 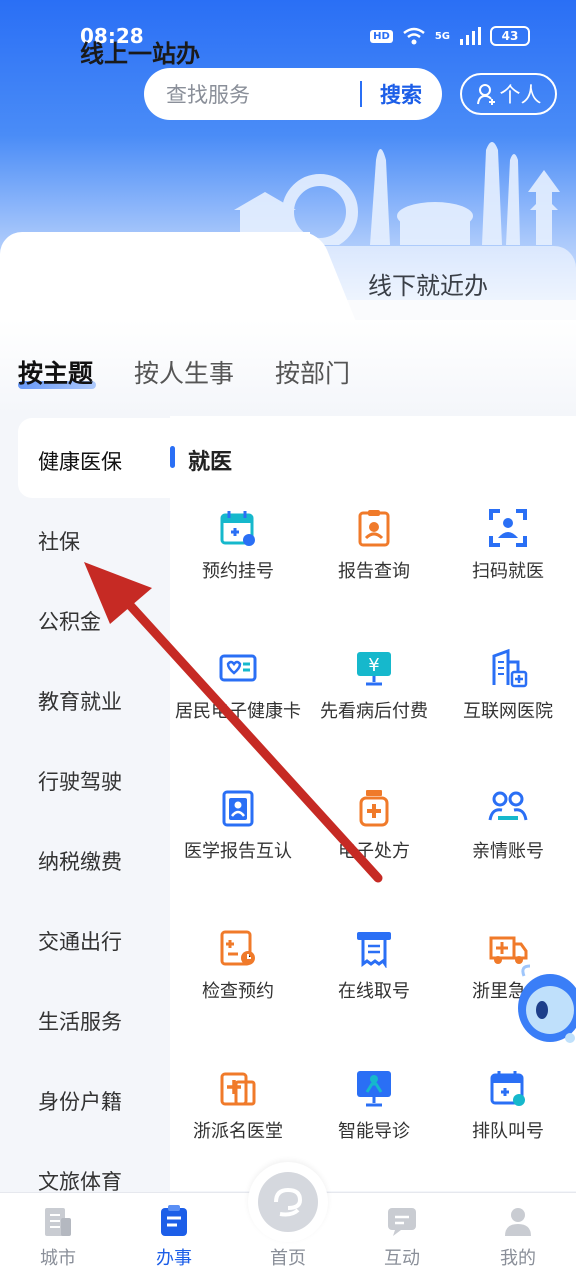 I want to click on clinic-icon, so click(x=238, y=1089).